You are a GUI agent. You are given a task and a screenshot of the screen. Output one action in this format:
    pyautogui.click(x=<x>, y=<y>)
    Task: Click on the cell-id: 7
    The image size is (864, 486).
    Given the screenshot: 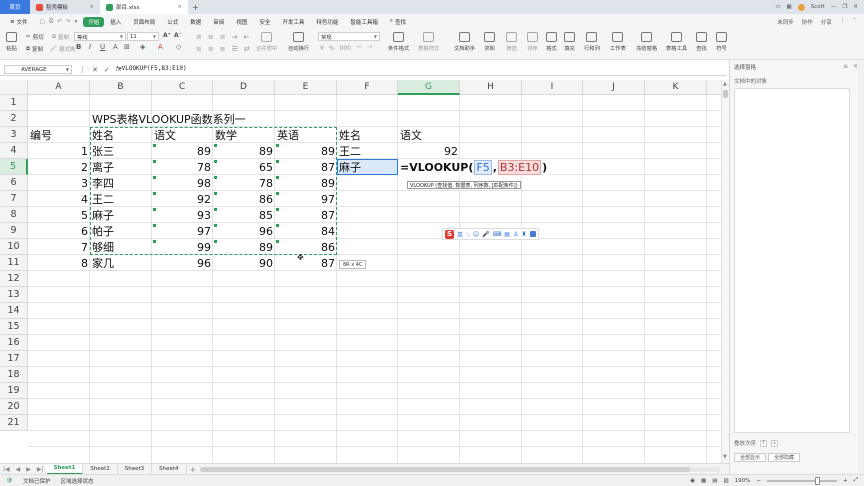 What is the action you would take?
    pyautogui.click(x=59, y=247)
    